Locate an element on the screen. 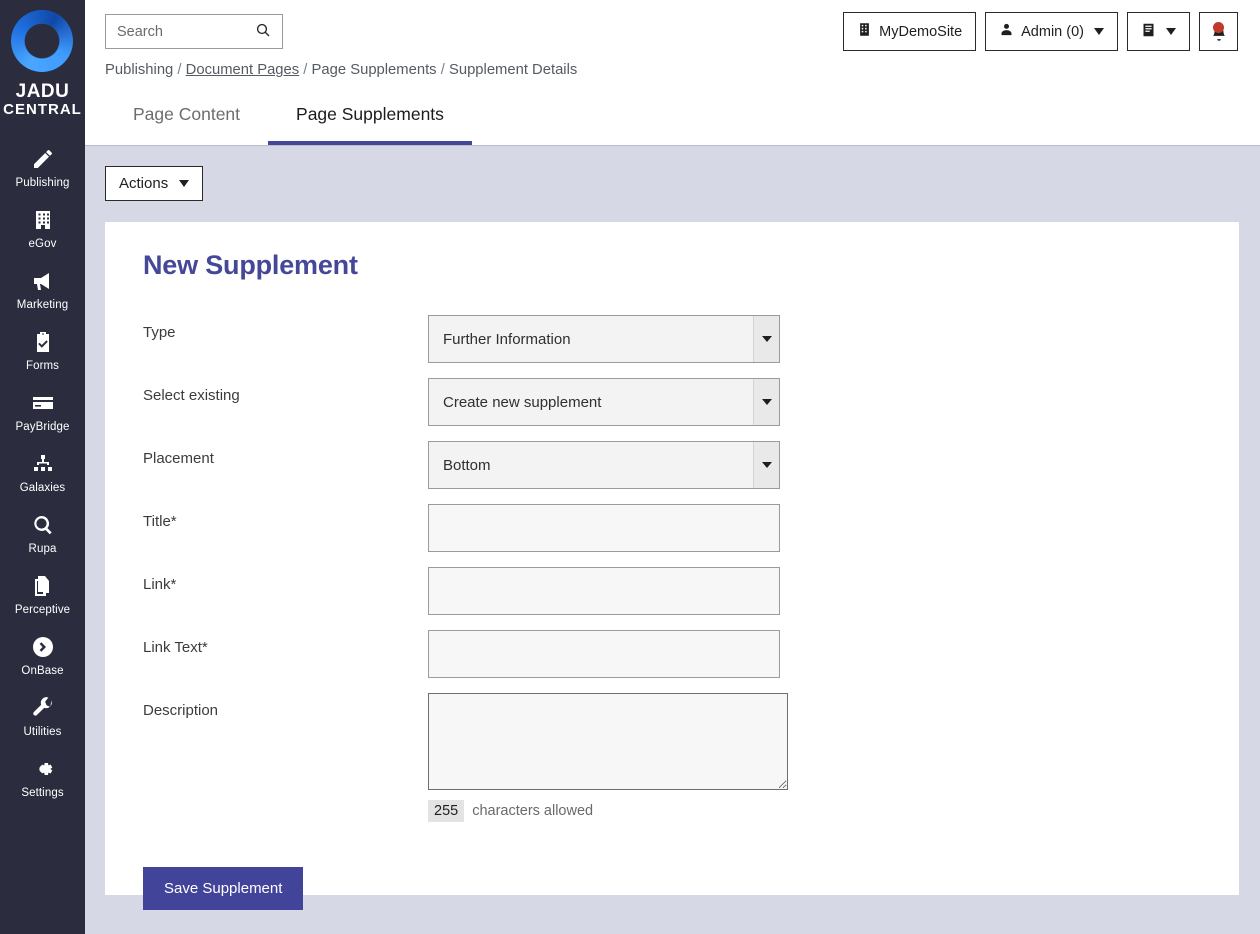 Image resolution: width=1260 pixels, height=934 pixels. label-link-text: Link Text* is located at coordinates (175, 647).